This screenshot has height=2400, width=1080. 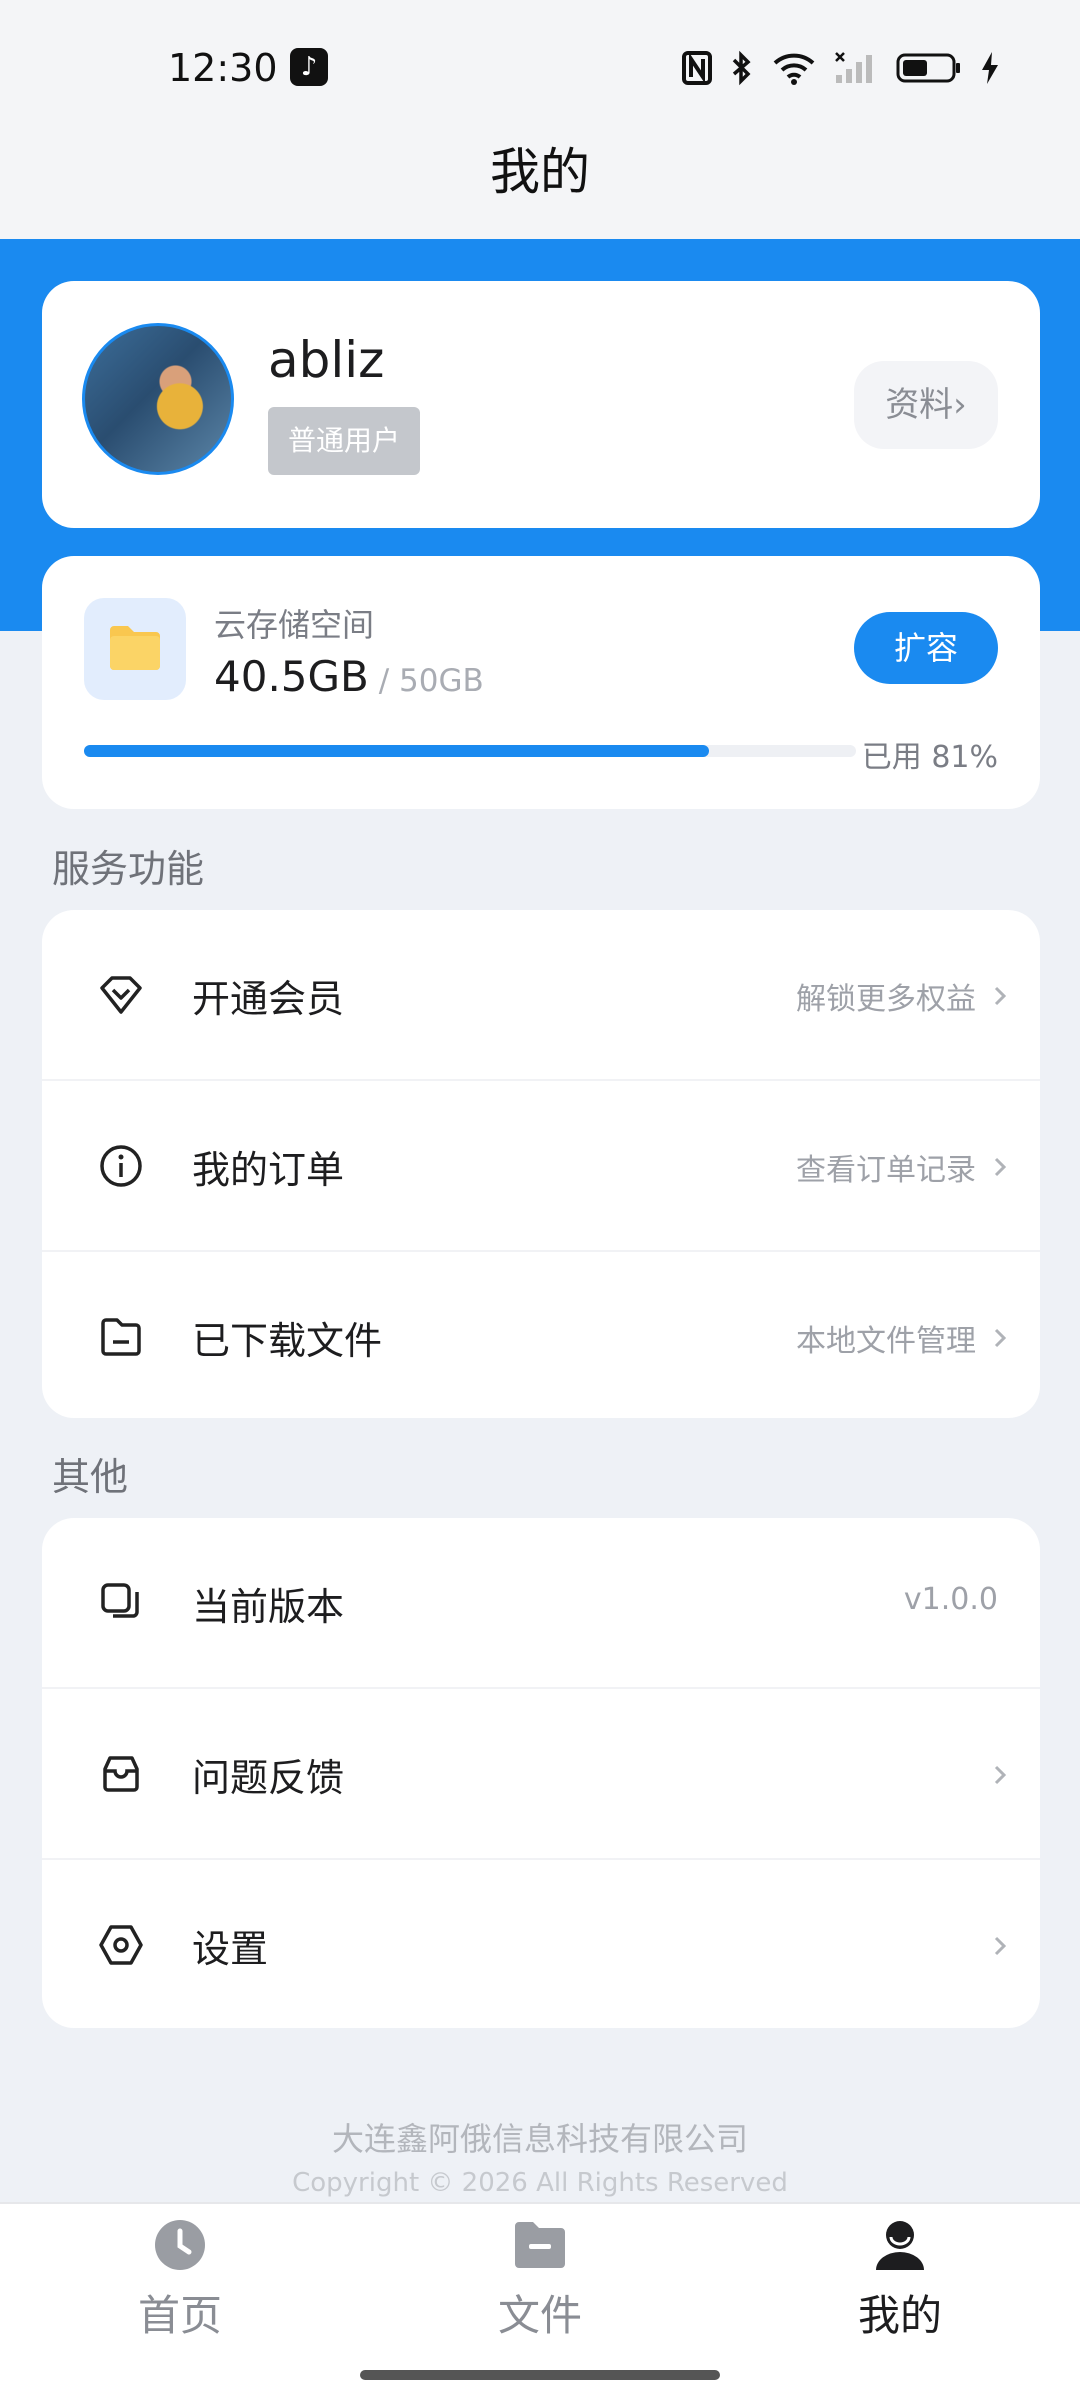 I want to click on wifi-icon, so click(x=794, y=69).